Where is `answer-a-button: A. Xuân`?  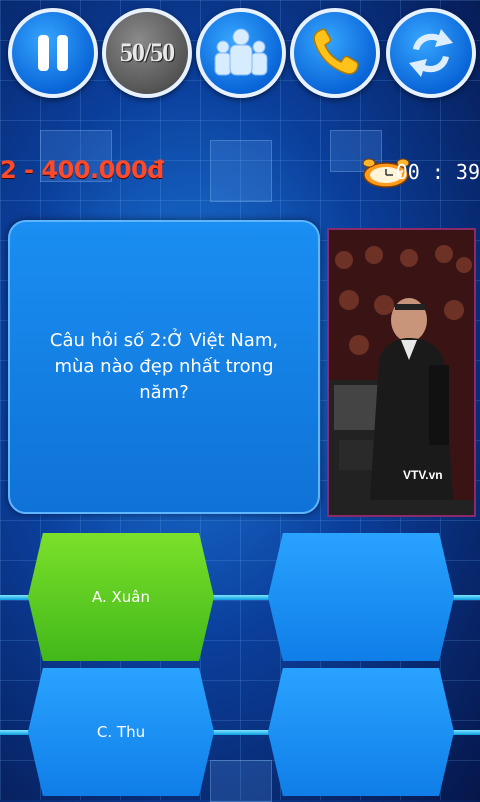 answer-a-button: A. Xuân is located at coordinates (121, 597).